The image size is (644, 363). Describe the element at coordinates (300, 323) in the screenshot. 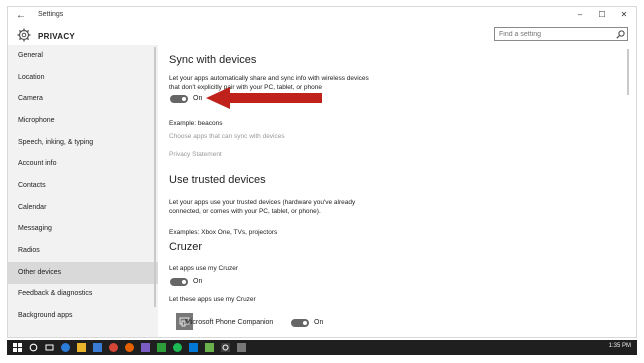

I see `phone-companion-toggle` at that location.